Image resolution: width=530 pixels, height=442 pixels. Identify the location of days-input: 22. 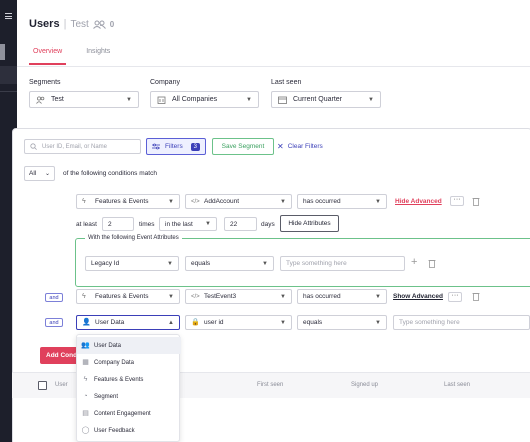
(240, 224).